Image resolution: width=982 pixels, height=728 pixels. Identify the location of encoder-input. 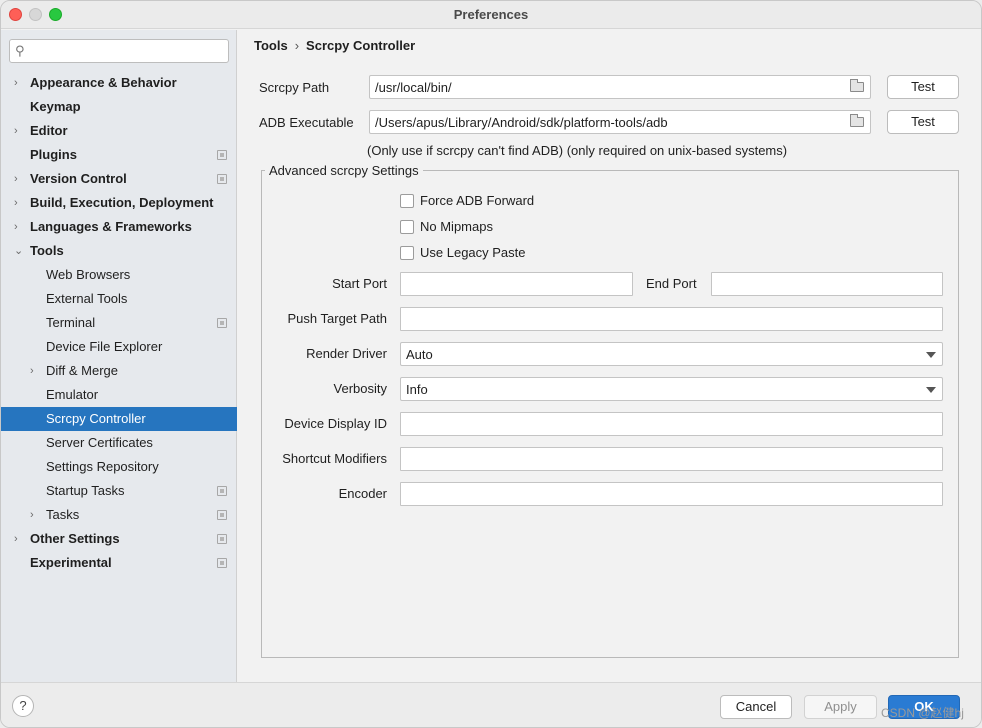
(671, 494).